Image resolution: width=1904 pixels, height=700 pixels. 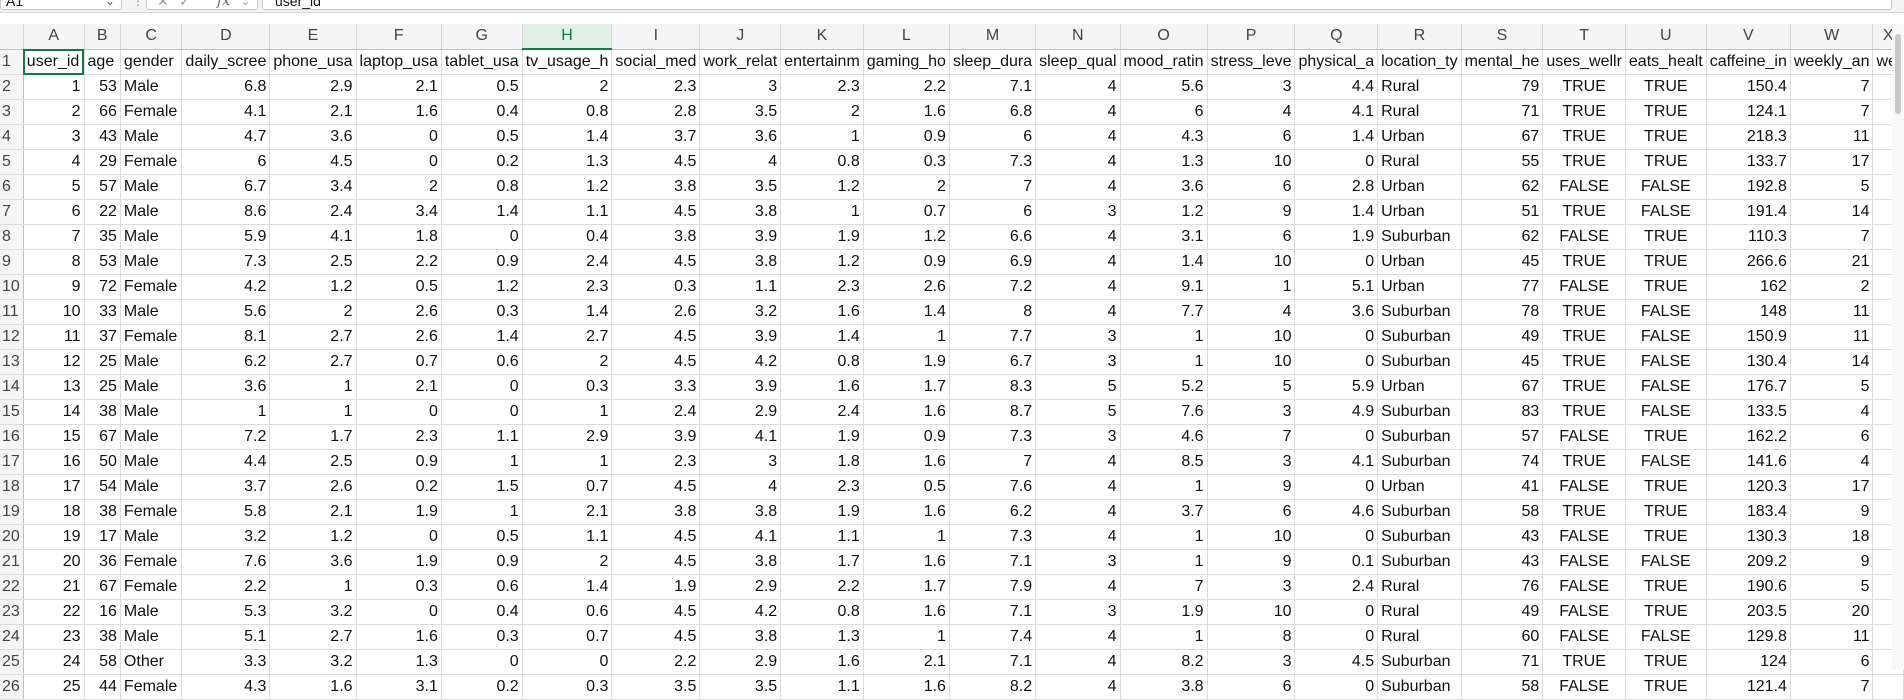 What do you see at coordinates (12, 562) in the screenshot?
I see `row-header: 21` at bounding box center [12, 562].